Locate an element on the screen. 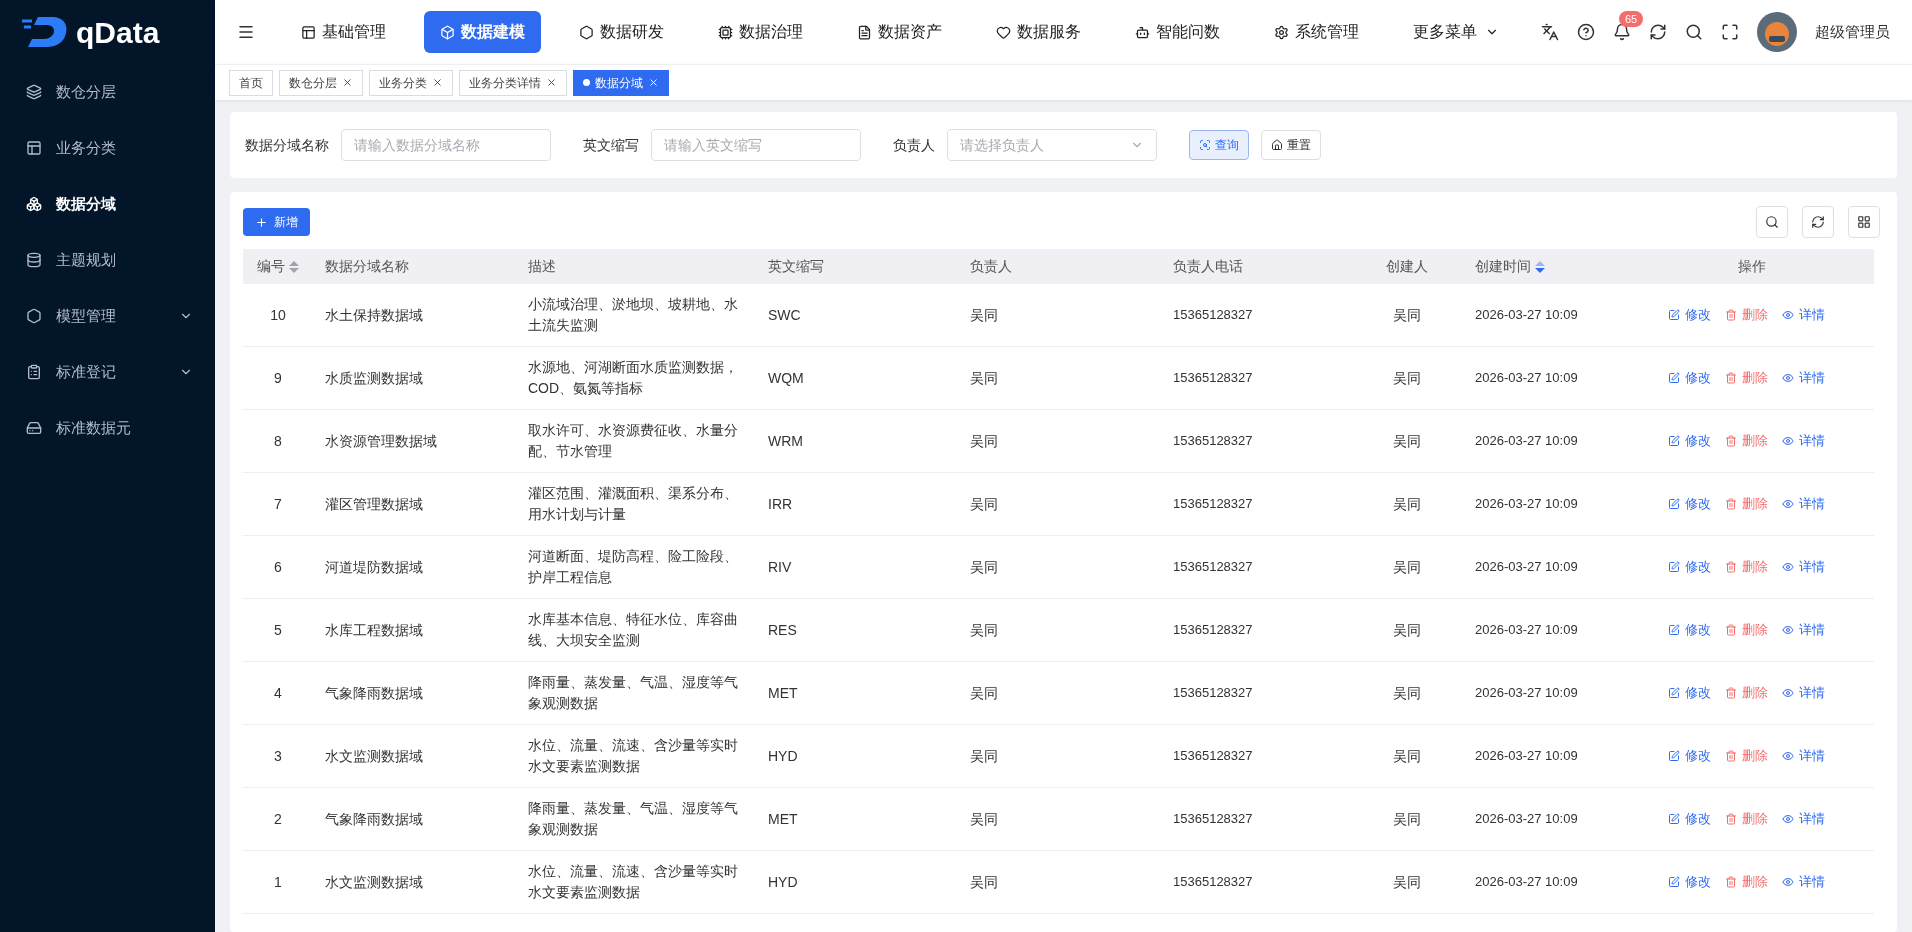  table-cell-text: 小流域治理、淤地坝、坡耕地、水土流失监测 is located at coordinates (633, 315).